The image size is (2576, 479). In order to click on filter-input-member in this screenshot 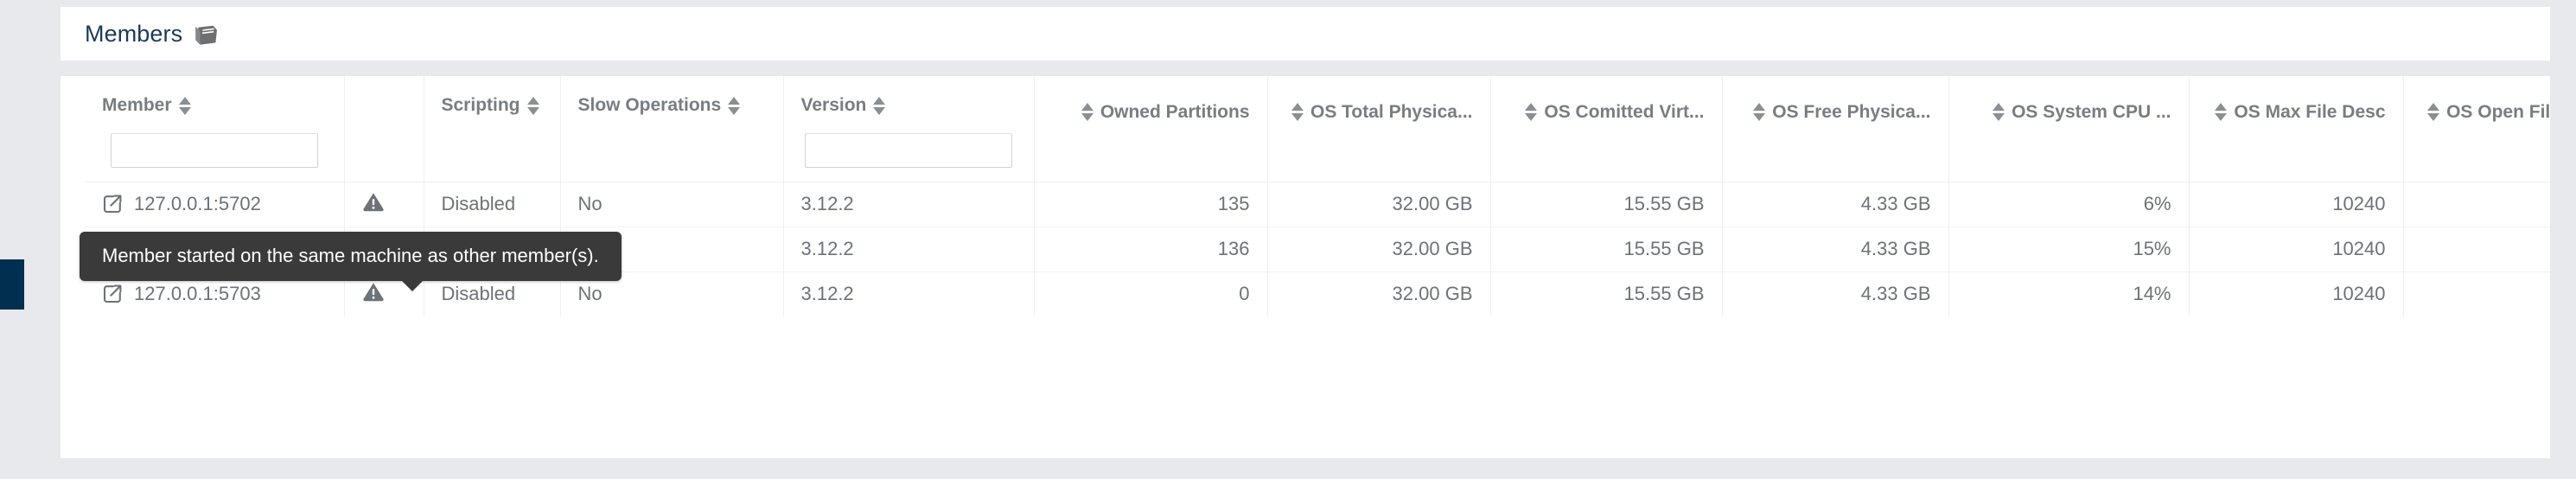, I will do `click(214, 150)`.